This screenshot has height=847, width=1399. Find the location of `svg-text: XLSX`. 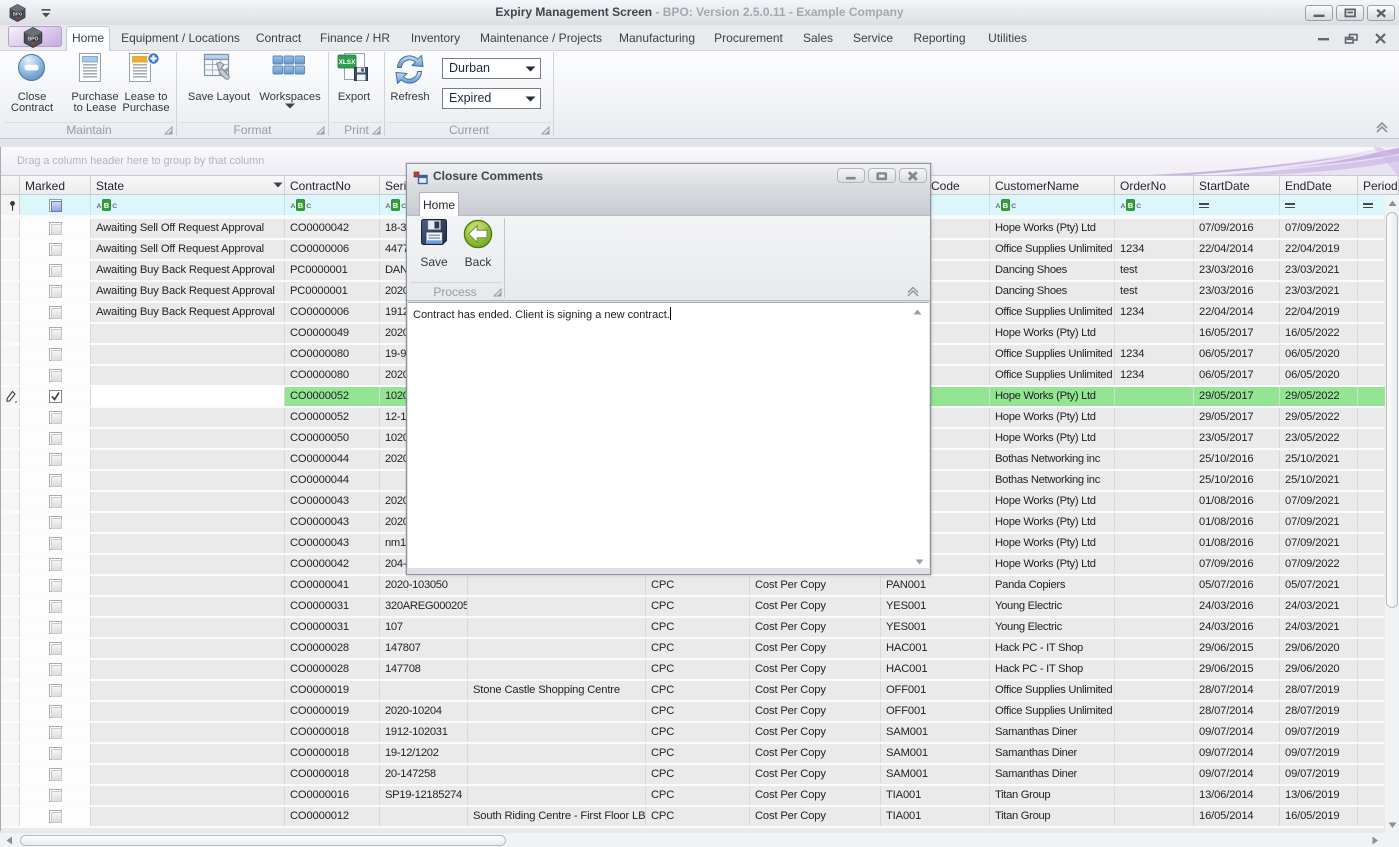

svg-text: XLSX is located at coordinates (347, 62).